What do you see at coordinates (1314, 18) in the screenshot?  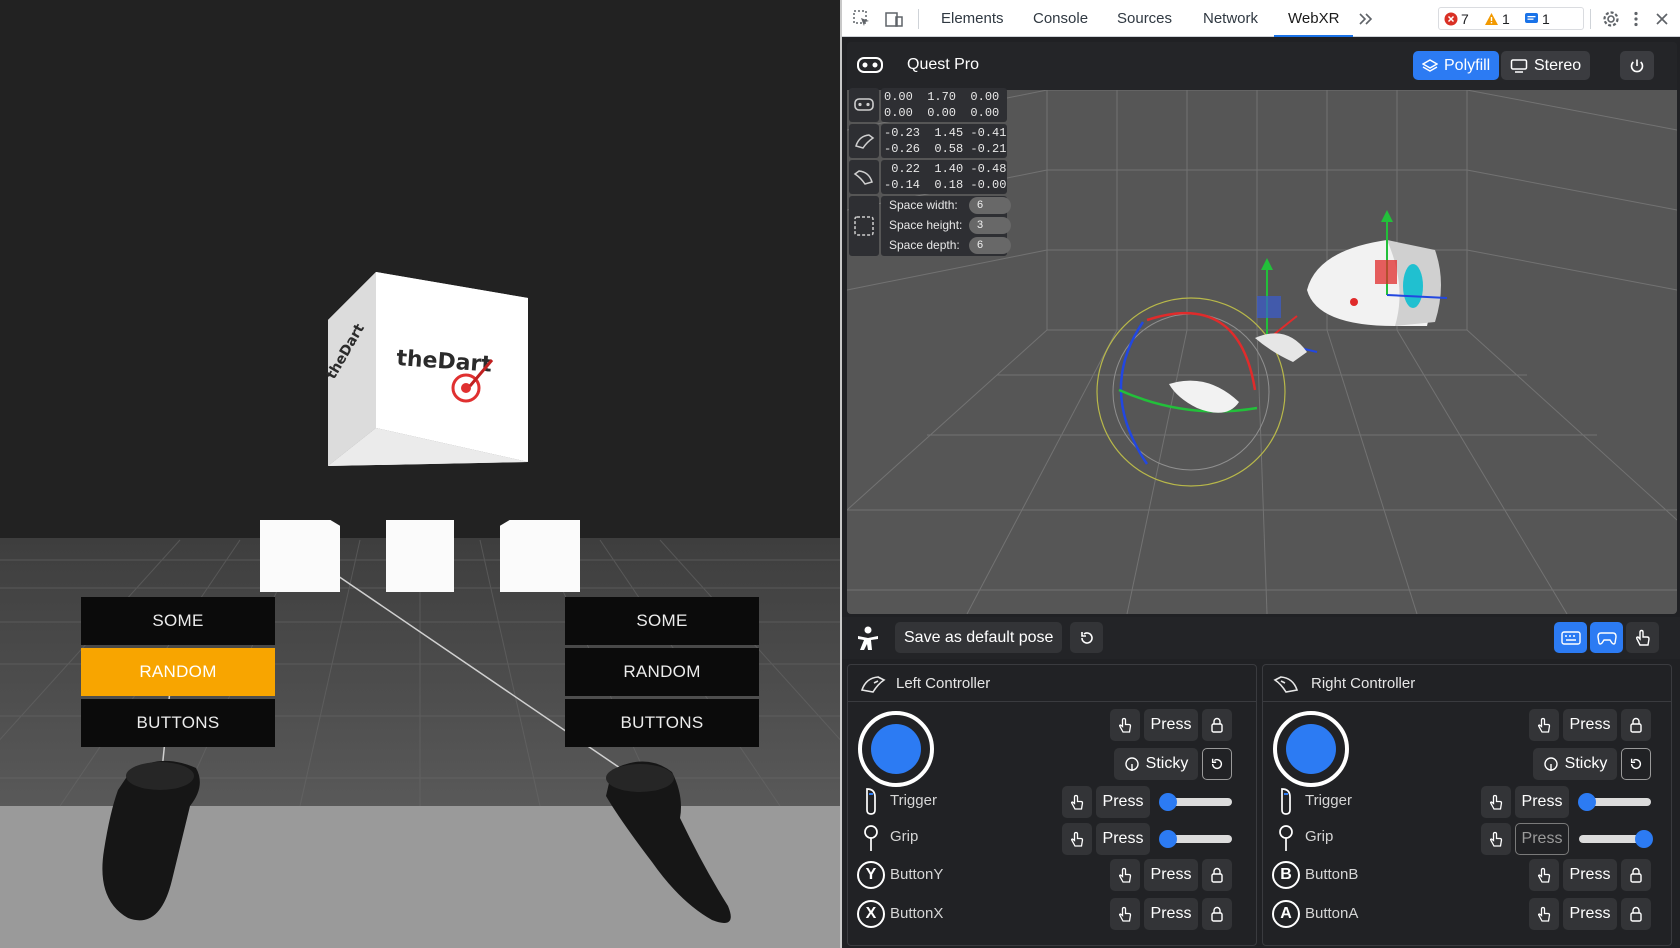 I see `tab-webxr: WebXR` at bounding box center [1314, 18].